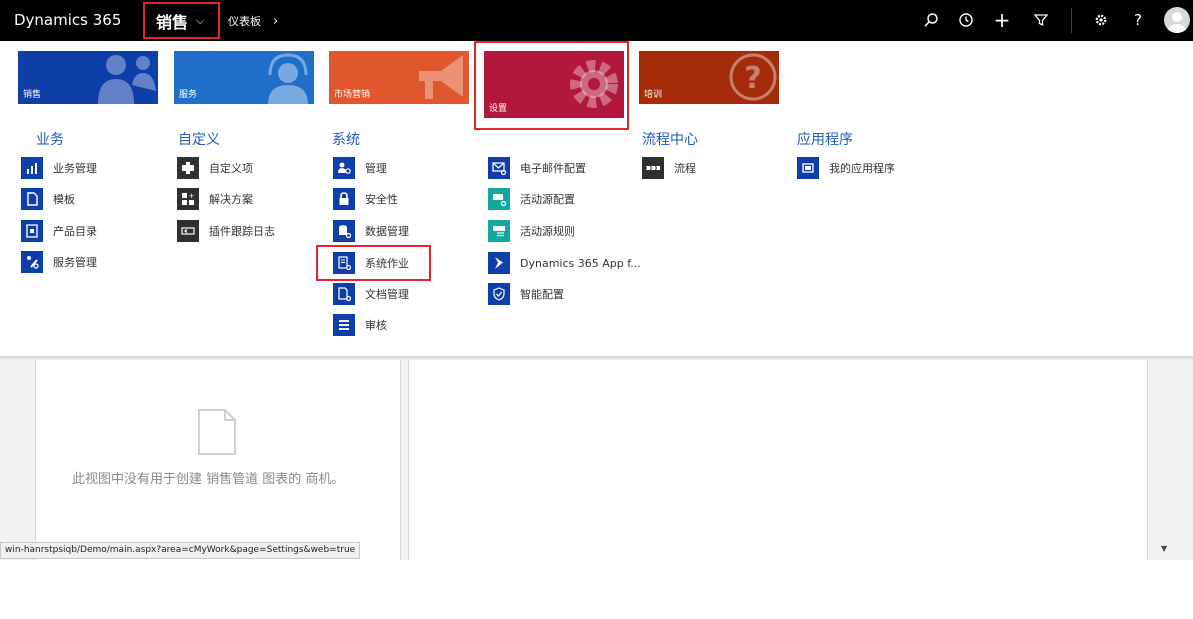 The width and height of the screenshot is (1193, 619). What do you see at coordinates (399, 77) in the screenshot?
I see `tile-marketing: 市场营销` at bounding box center [399, 77].